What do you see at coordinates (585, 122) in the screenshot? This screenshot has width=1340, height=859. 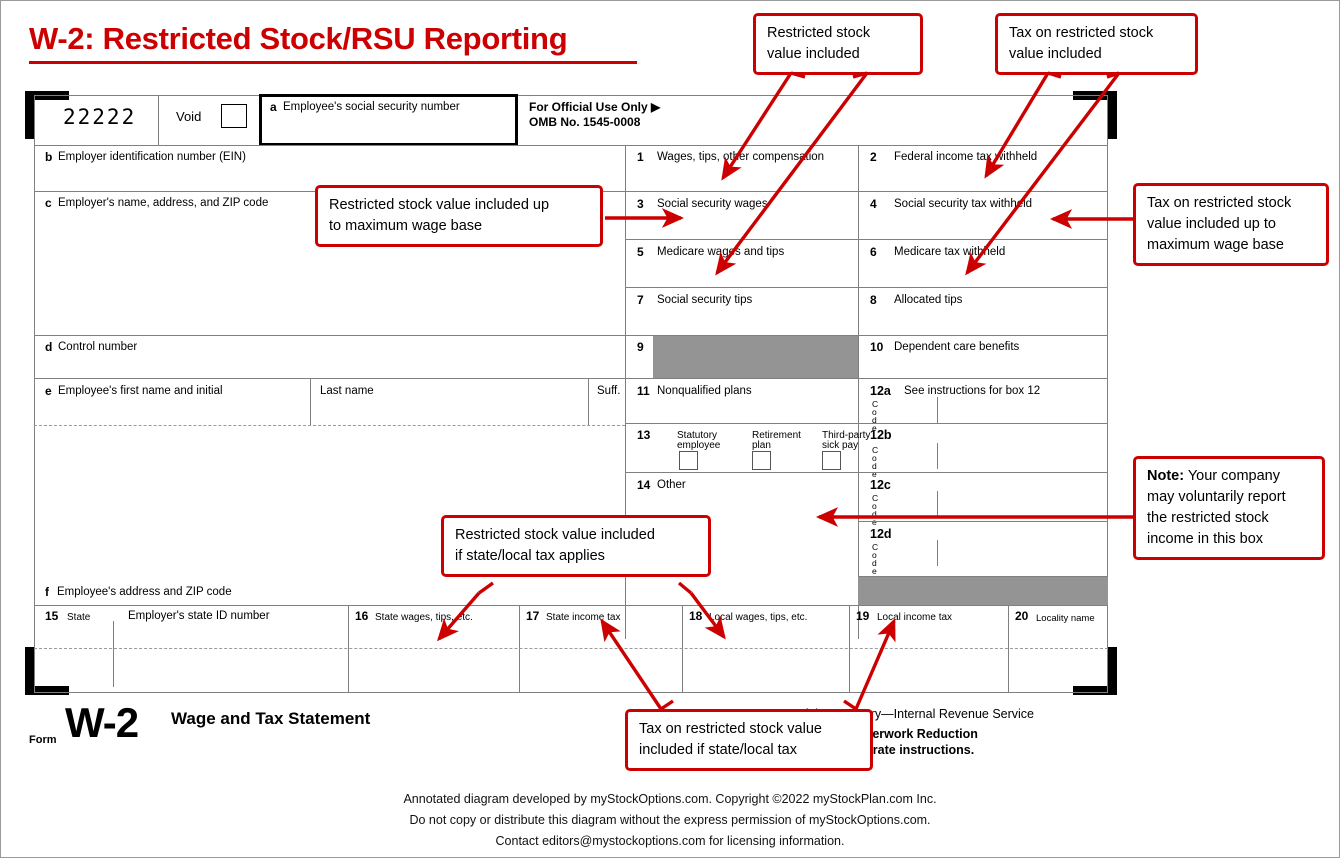 I see `omb-number: OMB No. 1545-0008` at bounding box center [585, 122].